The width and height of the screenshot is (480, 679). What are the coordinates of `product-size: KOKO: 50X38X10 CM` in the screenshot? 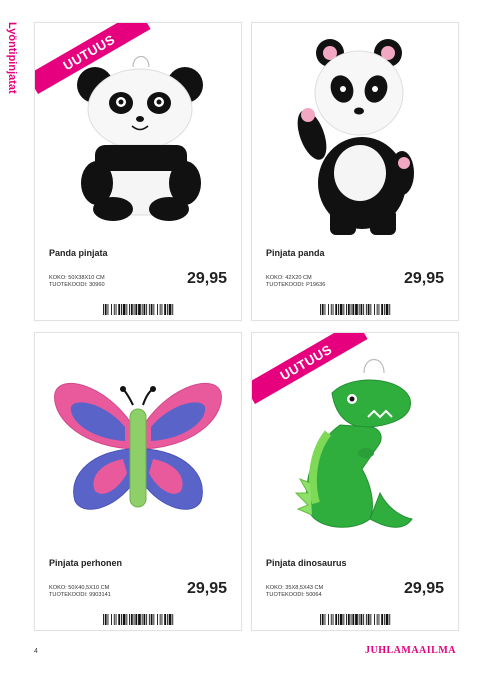 It's located at (77, 278).